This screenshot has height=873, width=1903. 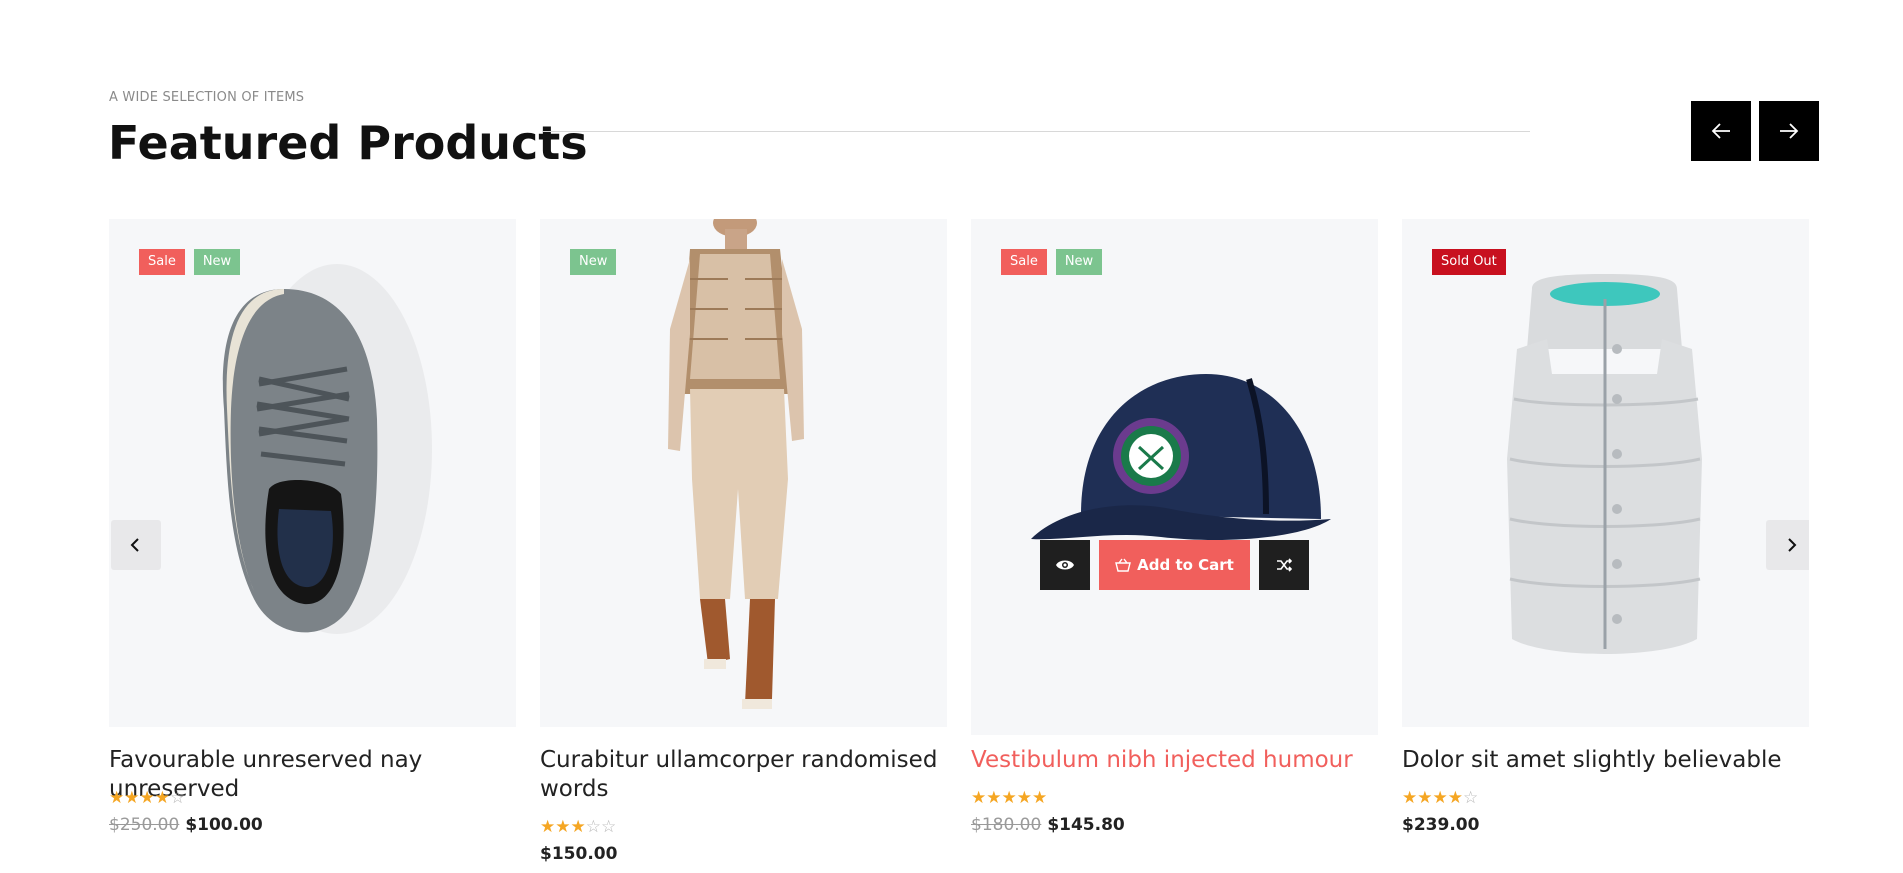 I want to click on shoe-image, so click(x=327, y=449).